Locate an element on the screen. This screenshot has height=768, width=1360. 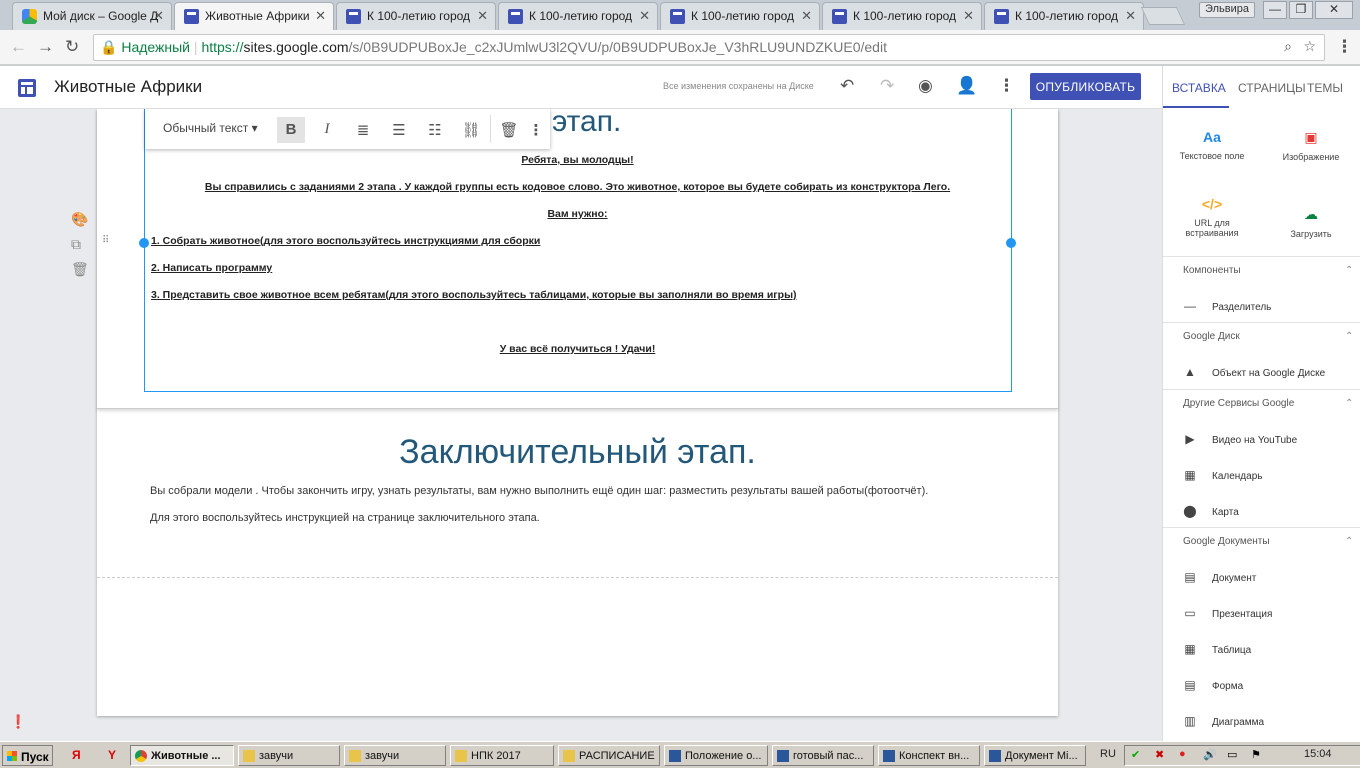
section-title: Компоненты is located at coordinates (1212, 270).